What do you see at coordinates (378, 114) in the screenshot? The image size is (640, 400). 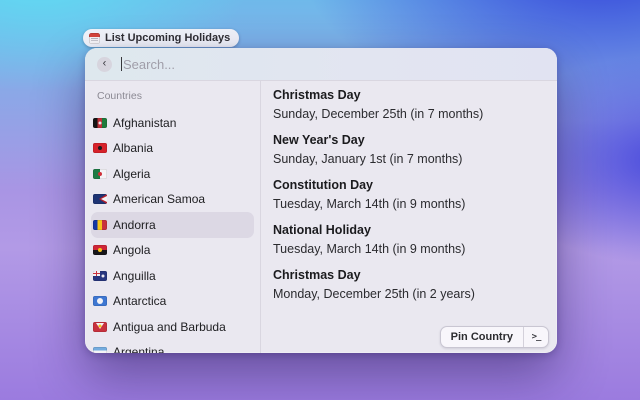 I see `holiday-date: Sunday, December 25th (in 7 months)` at bounding box center [378, 114].